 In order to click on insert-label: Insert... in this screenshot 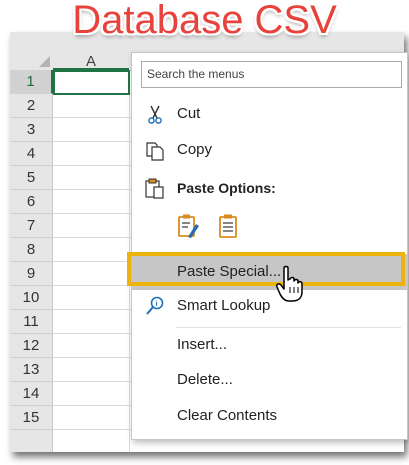, I will do `click(202, 344)`.